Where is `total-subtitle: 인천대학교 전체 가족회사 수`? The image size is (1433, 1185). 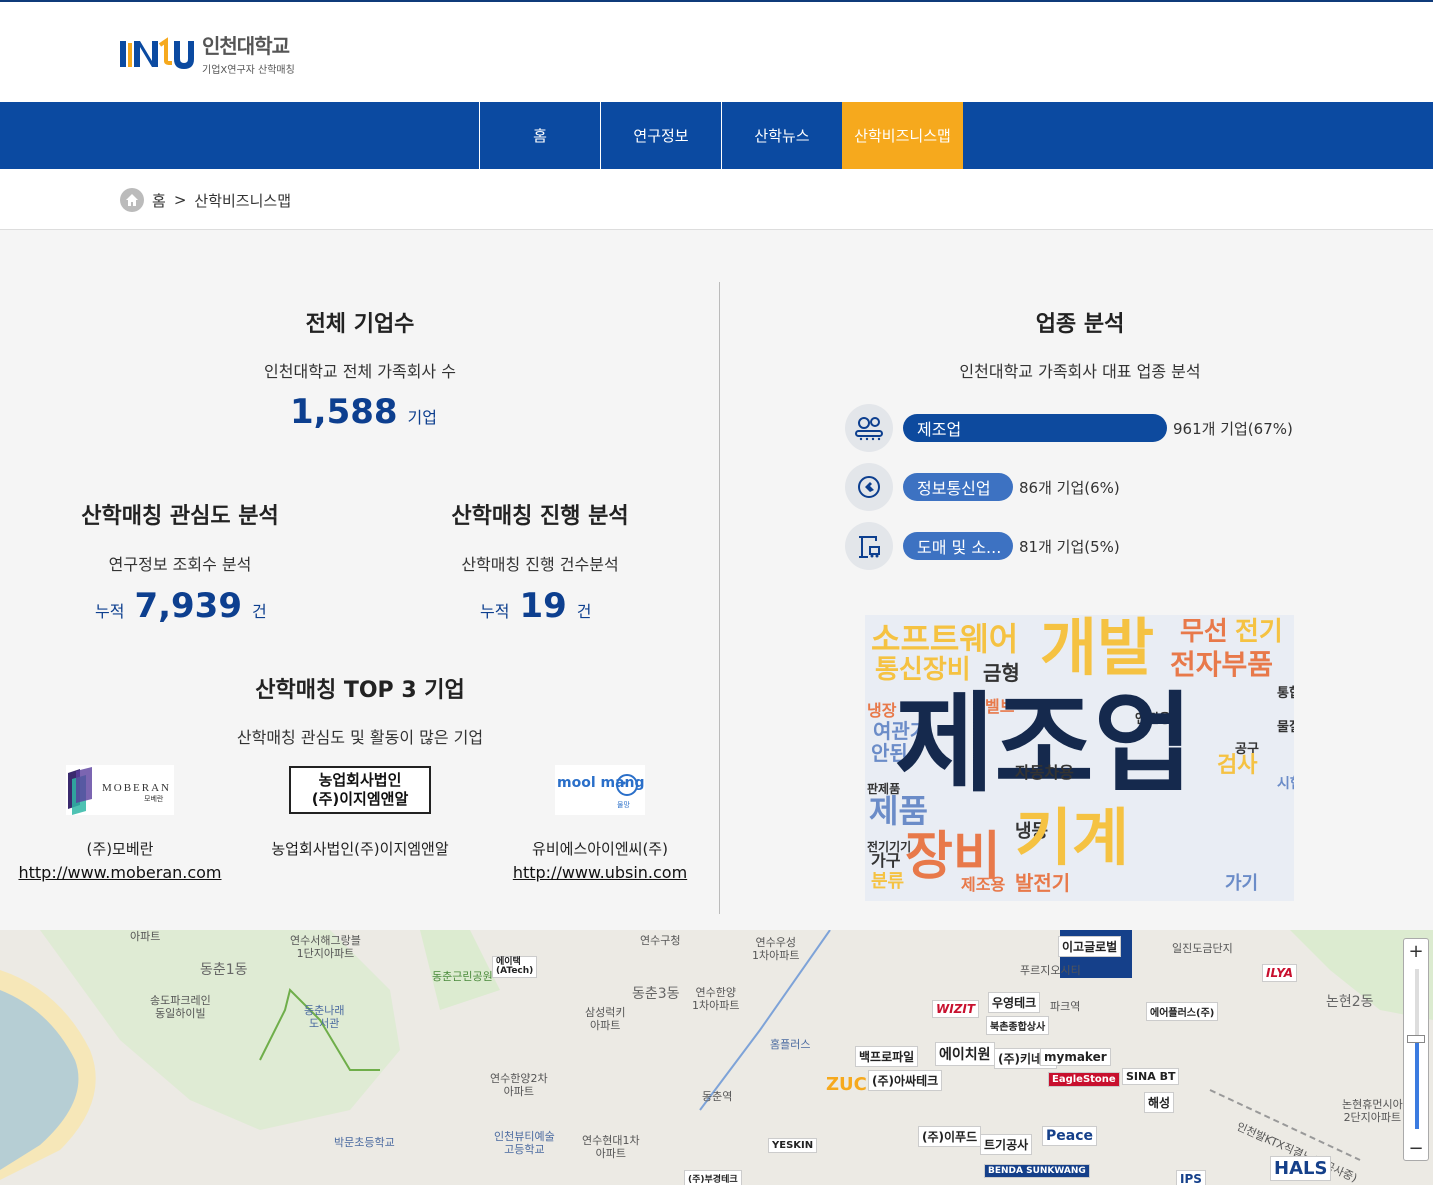
total-subtitle: 인천대학교 전체 가족회사 수 is located at coordinates (360, 371).